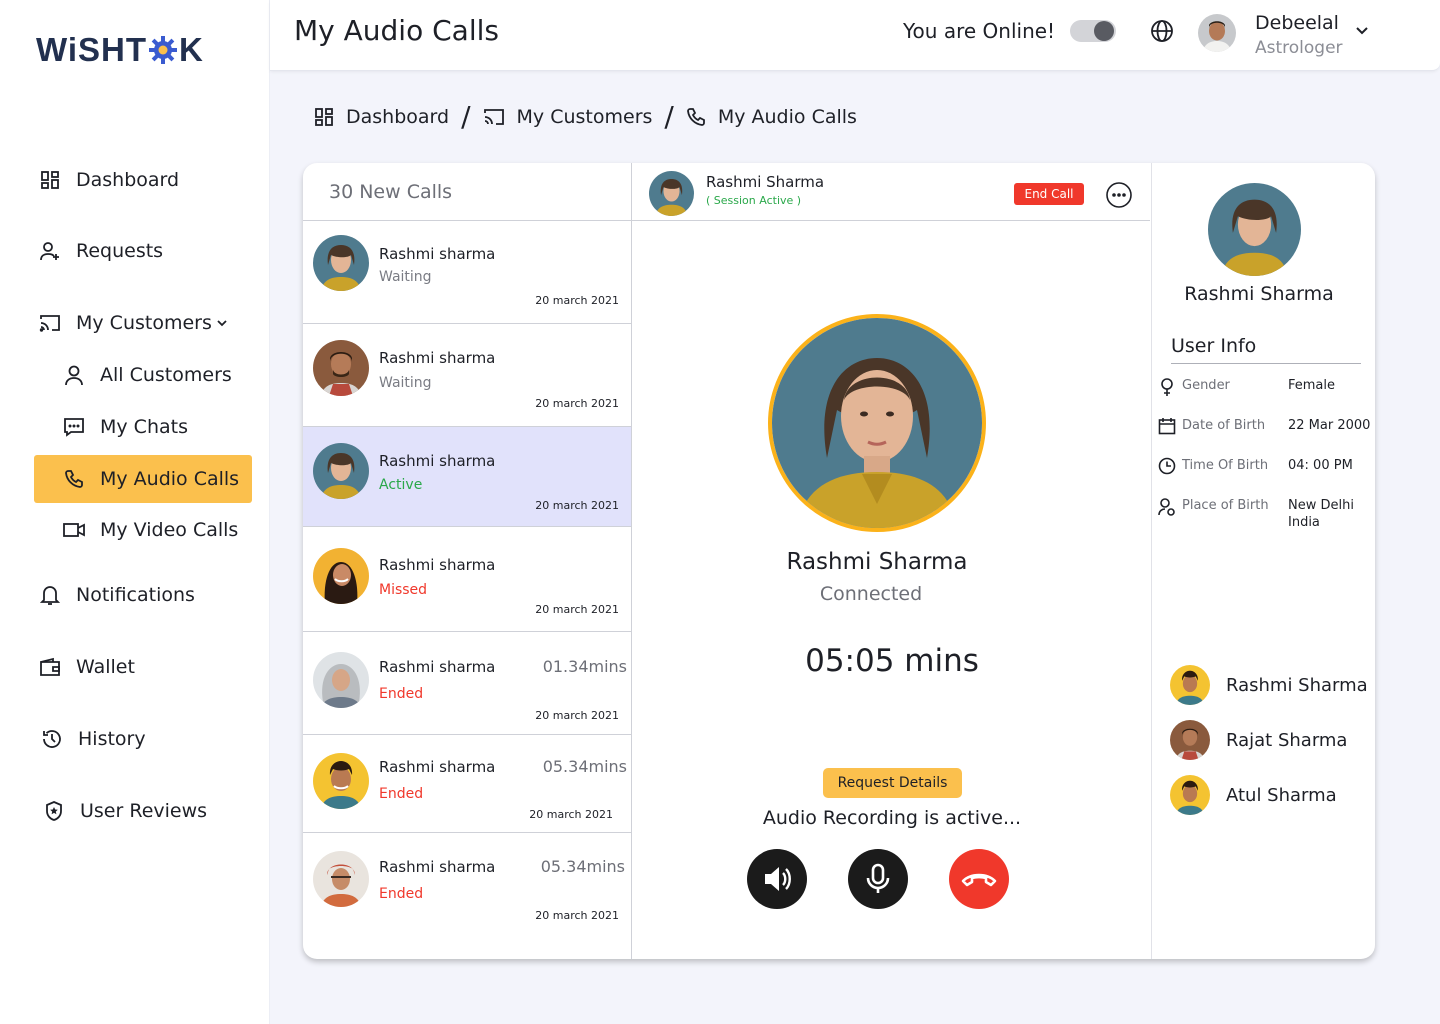  What do you see at coordinates (401, 485) in the screenshot?
I see `call-status: Active` at bounding box center [401, 485].